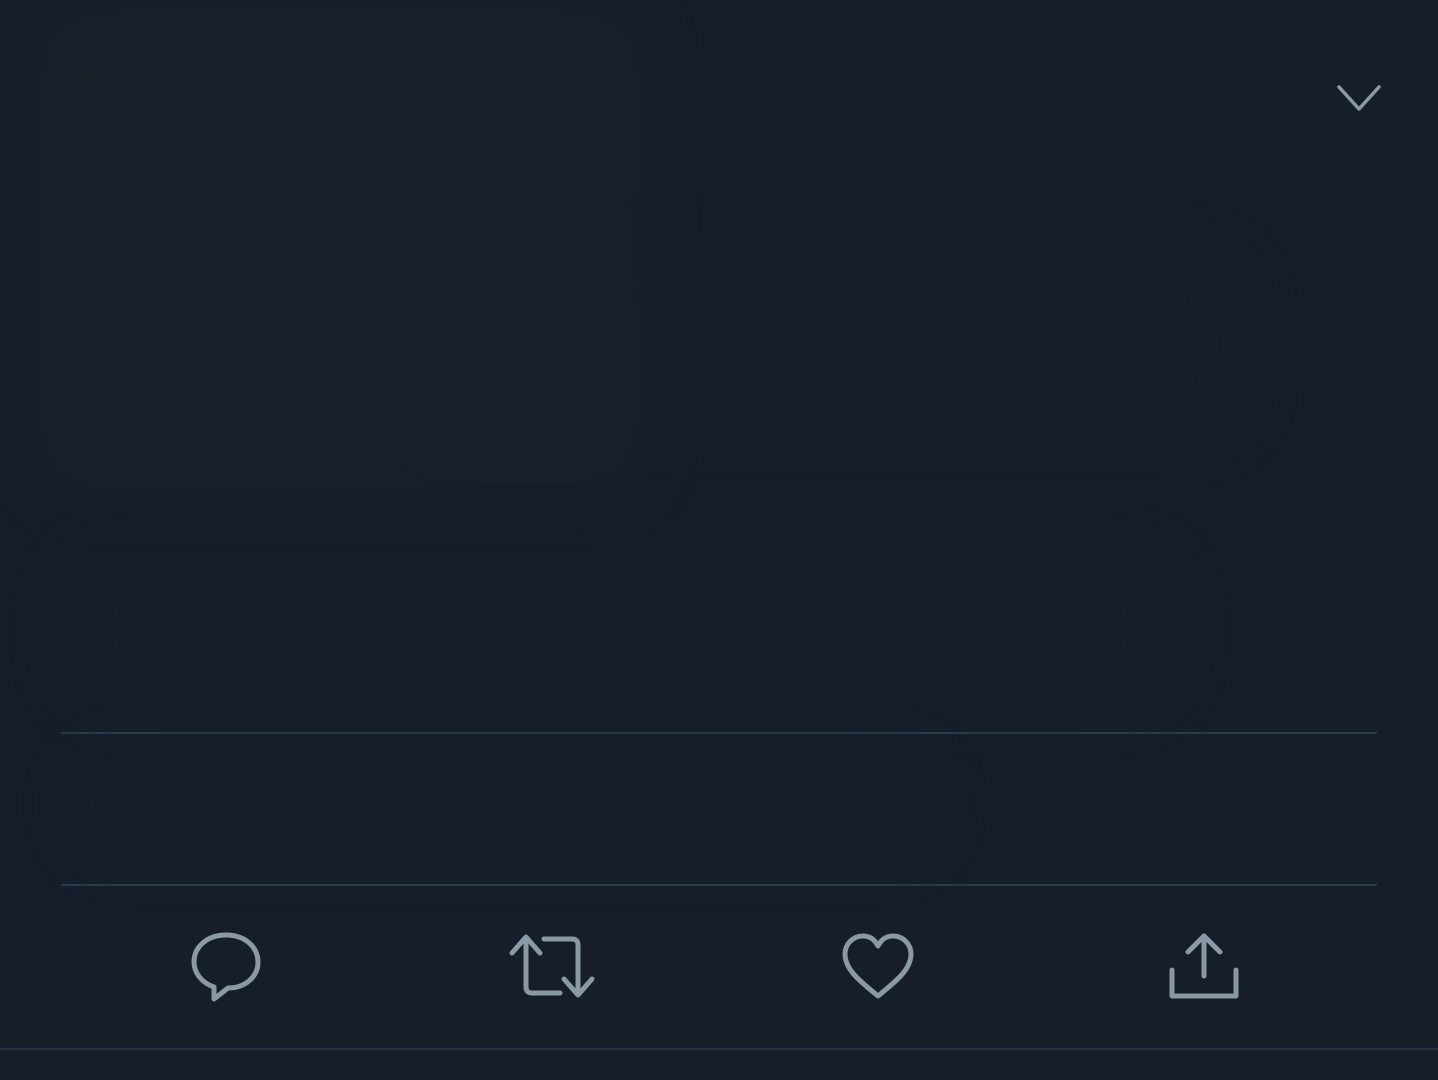  I want to click on share-icon, so click(1204, 968).